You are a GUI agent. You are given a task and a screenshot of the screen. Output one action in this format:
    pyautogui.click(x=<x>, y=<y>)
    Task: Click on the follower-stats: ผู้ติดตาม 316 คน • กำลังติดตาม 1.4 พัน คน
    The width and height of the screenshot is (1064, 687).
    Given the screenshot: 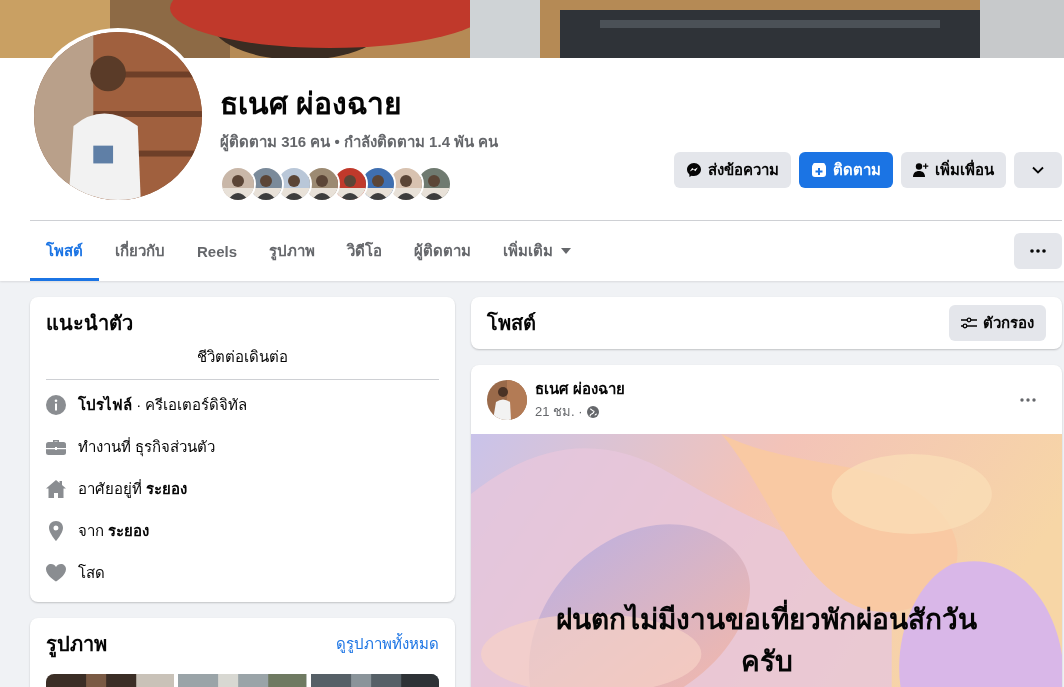 What is the action you would take?
    pyautogui.click(x=359, y=142)
    